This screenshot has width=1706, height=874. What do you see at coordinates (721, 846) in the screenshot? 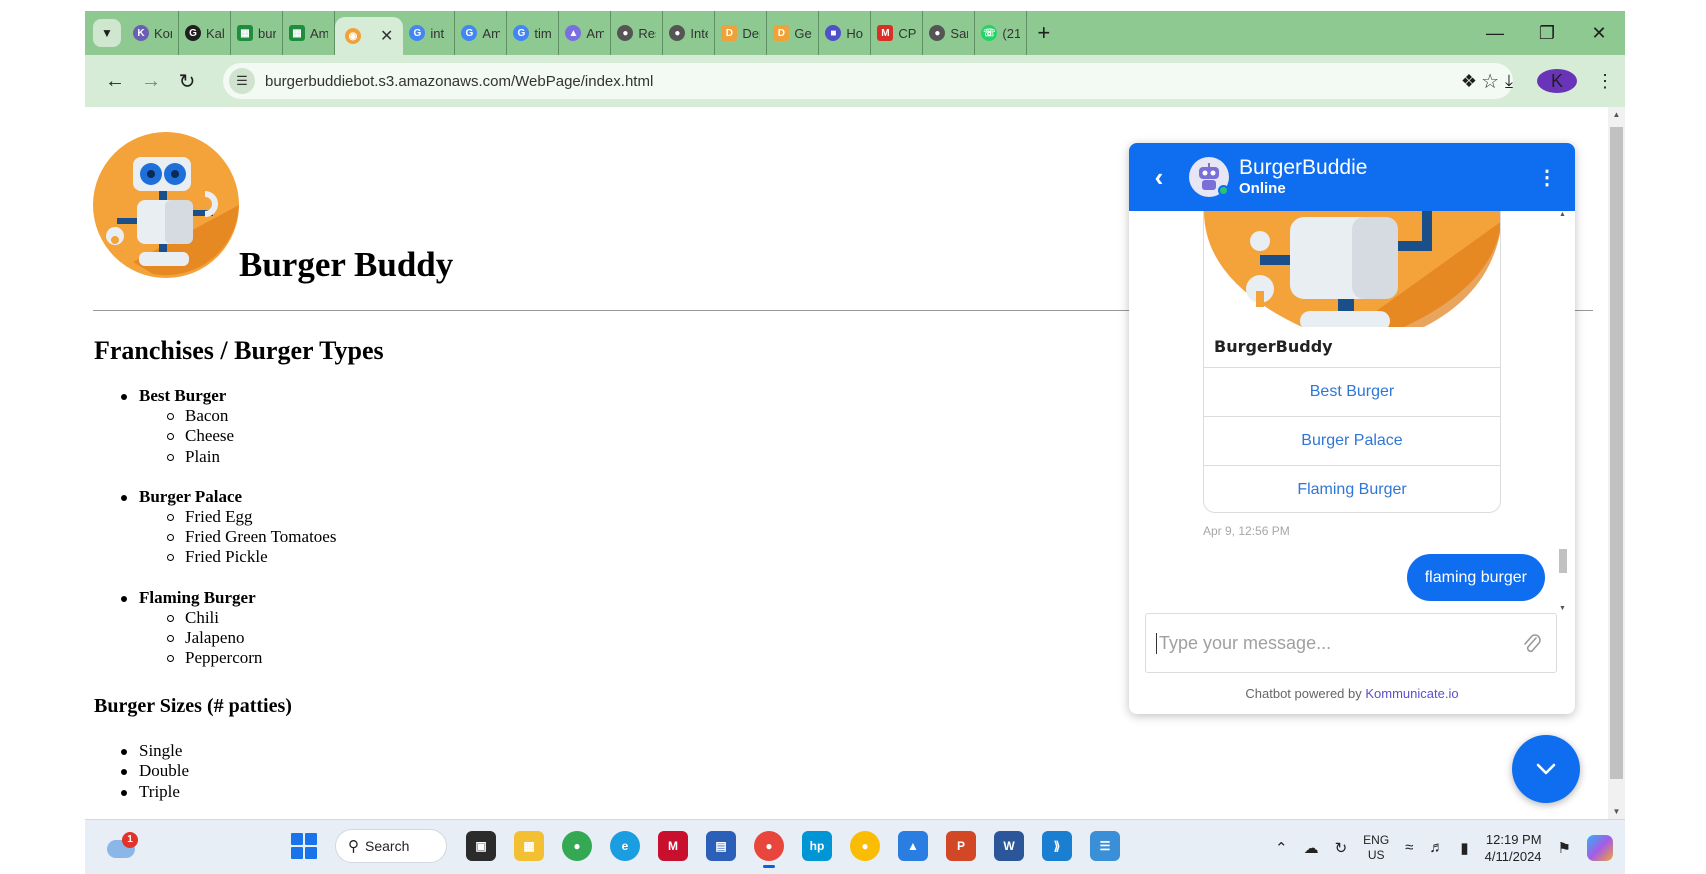
I see `store-icon: ▤` at bounding box center [721, 846].